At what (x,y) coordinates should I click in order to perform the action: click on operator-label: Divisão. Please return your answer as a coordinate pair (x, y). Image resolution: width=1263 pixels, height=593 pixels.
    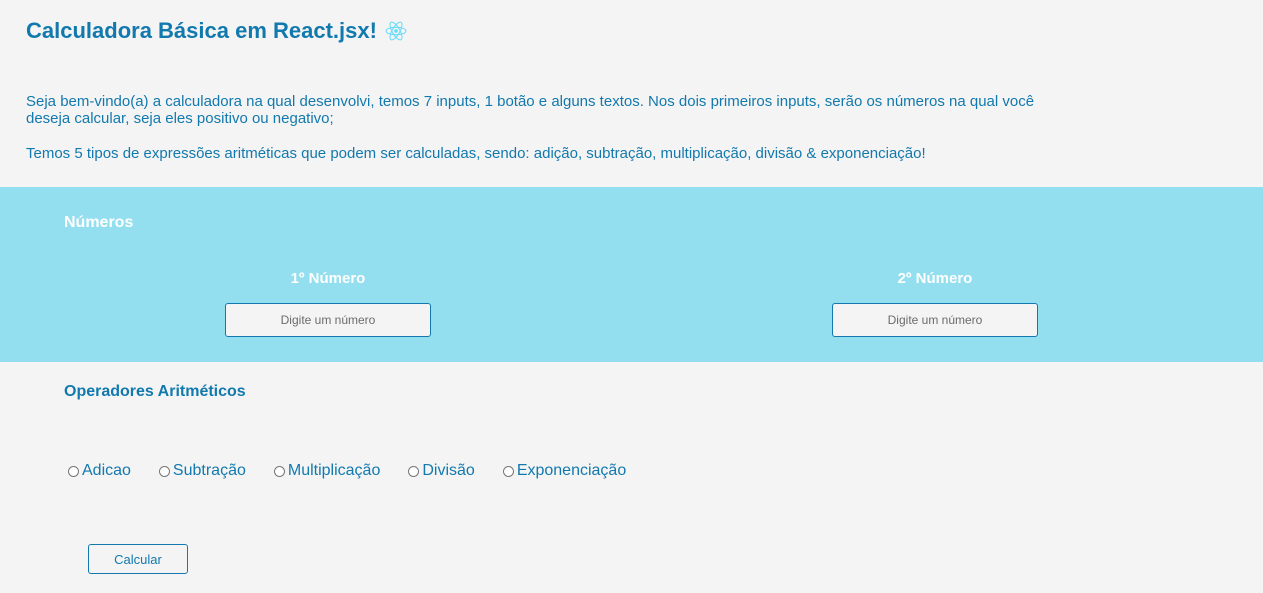
    Looking at the image, I should click on (448, 470).